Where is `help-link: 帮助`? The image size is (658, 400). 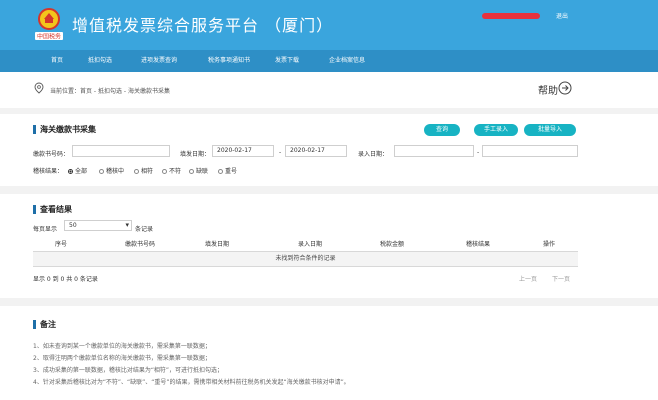 help-link: 帮助 is located at coordinates (548, 89).